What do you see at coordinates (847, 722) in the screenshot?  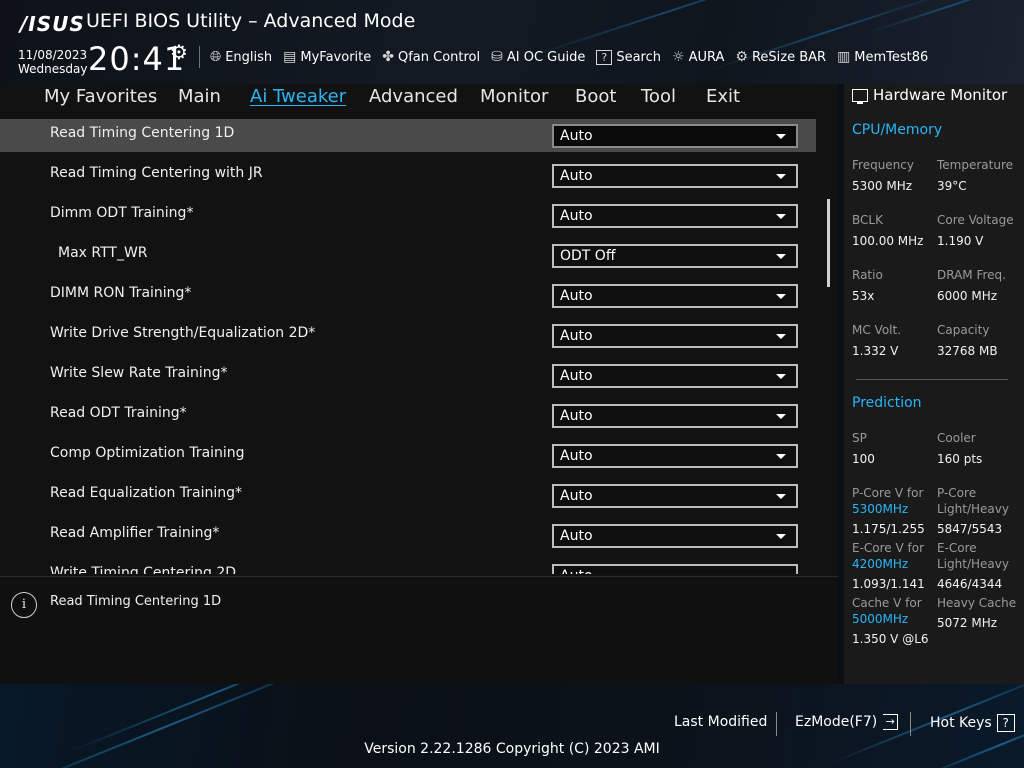 I see `ezmode-button: EzMode(F7) →` at bounding box center [847, 722].